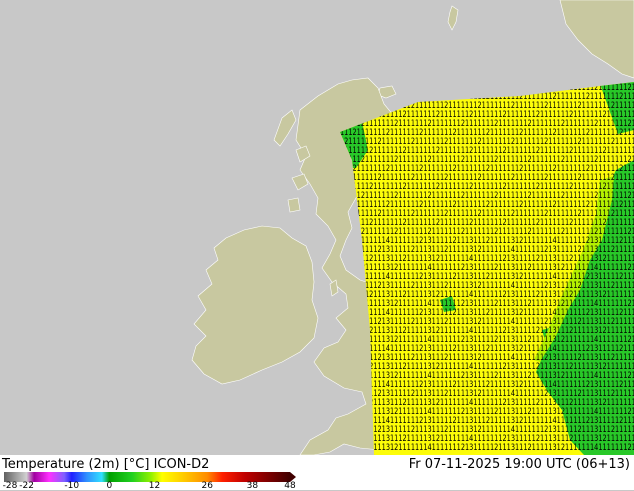 The height and width of the screenshot is (491, 634). Describe the element at coordinates (519, 464) in the screenshot. I see `valid-time: Fr 07-11-2025 19:00 UTC (06+13)` at that location.